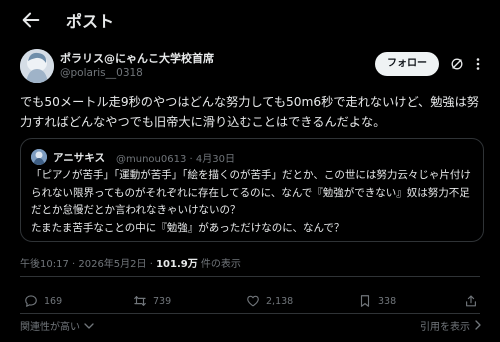  Describe the element at coordinates (407, 64) in the screenshot. I see `follow-button: フォロー` at that location.